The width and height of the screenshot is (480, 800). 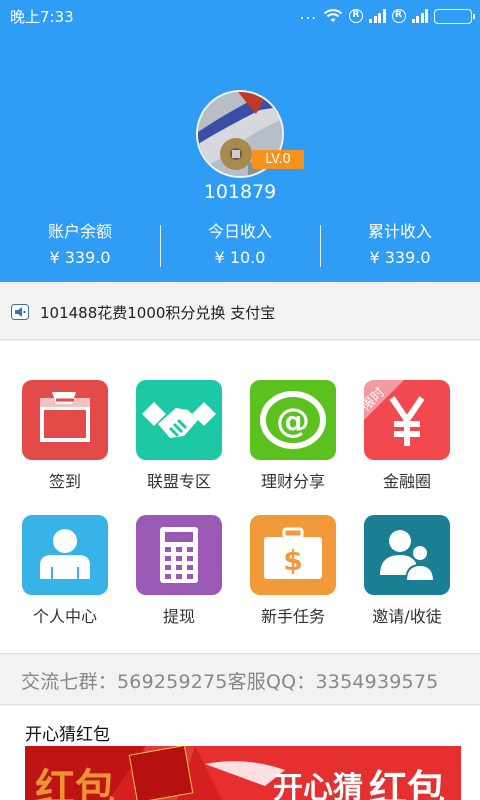 What do you see at coordinates (239, 231) in the screenshot?
I see `stat-label: 今日收入` at bounding box center [239, 231].